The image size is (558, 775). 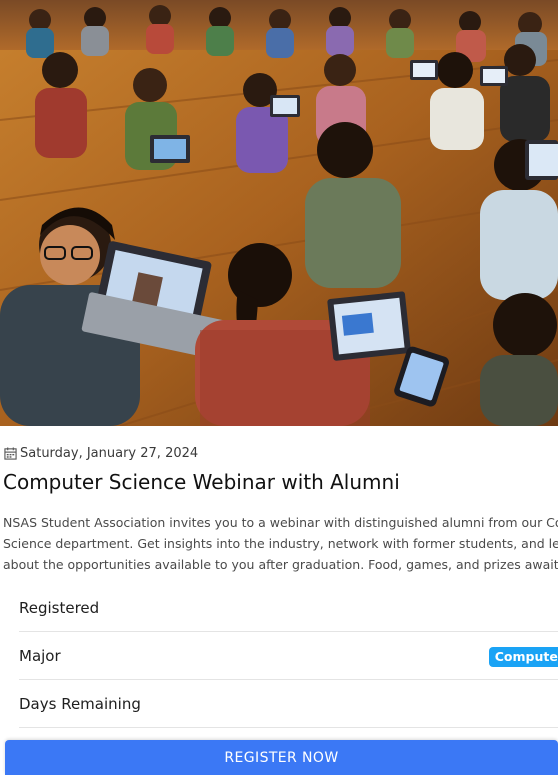 What do you see at coordinates (59, 607) in the screenshot?
I see `registered-label: Registered` at bounding box center [59, 607].